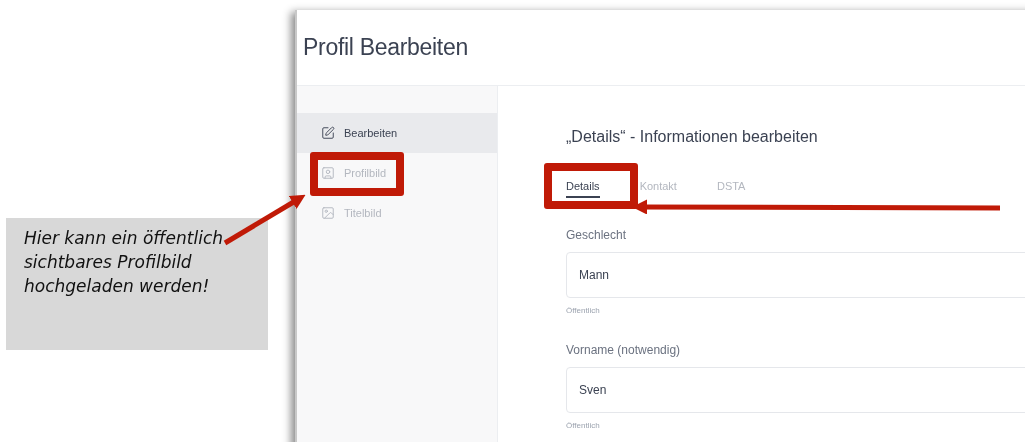 This screenshot has height=442, width=1025. What do you see at coordinates (692, 137) in the screenshot?
I see `section-heading: „Details“ - Informationen bearbeiten` at bounding box center [692, 137].